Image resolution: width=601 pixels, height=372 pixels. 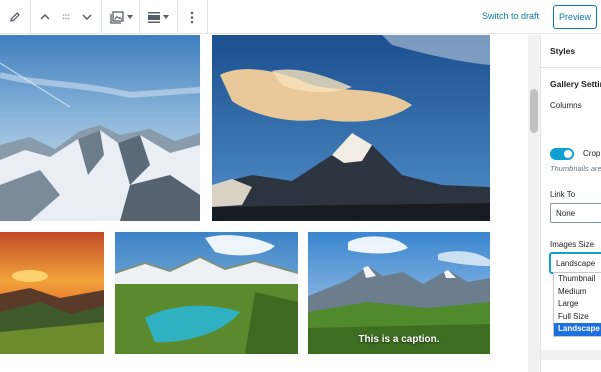 I want to click on preview-button: Preview, so click(x=575, y=17).